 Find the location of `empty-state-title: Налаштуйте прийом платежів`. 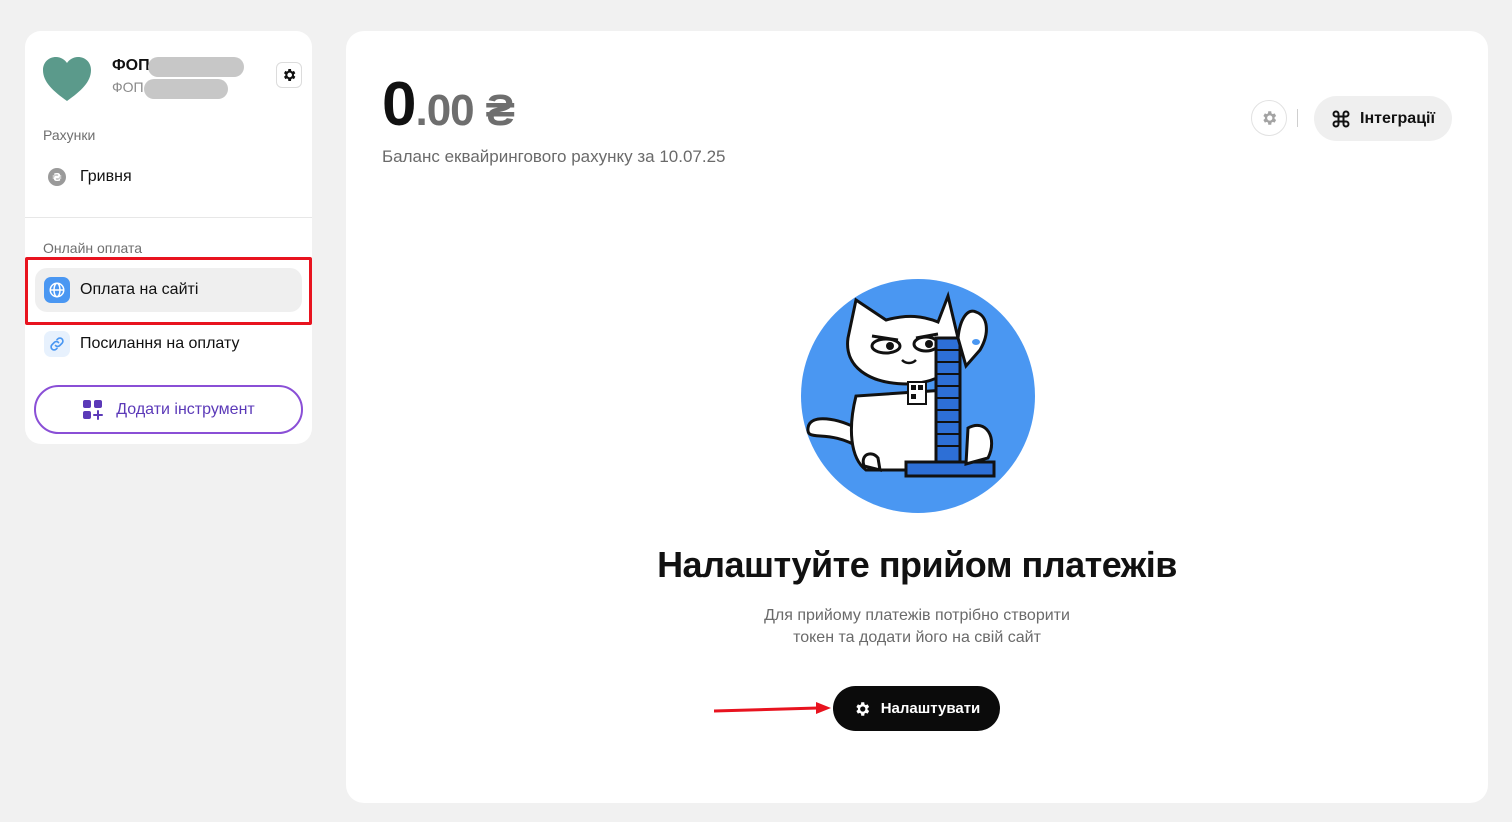

empty-state-title: Налаштуйте прийом платежів is located at coordinates (917, 564).